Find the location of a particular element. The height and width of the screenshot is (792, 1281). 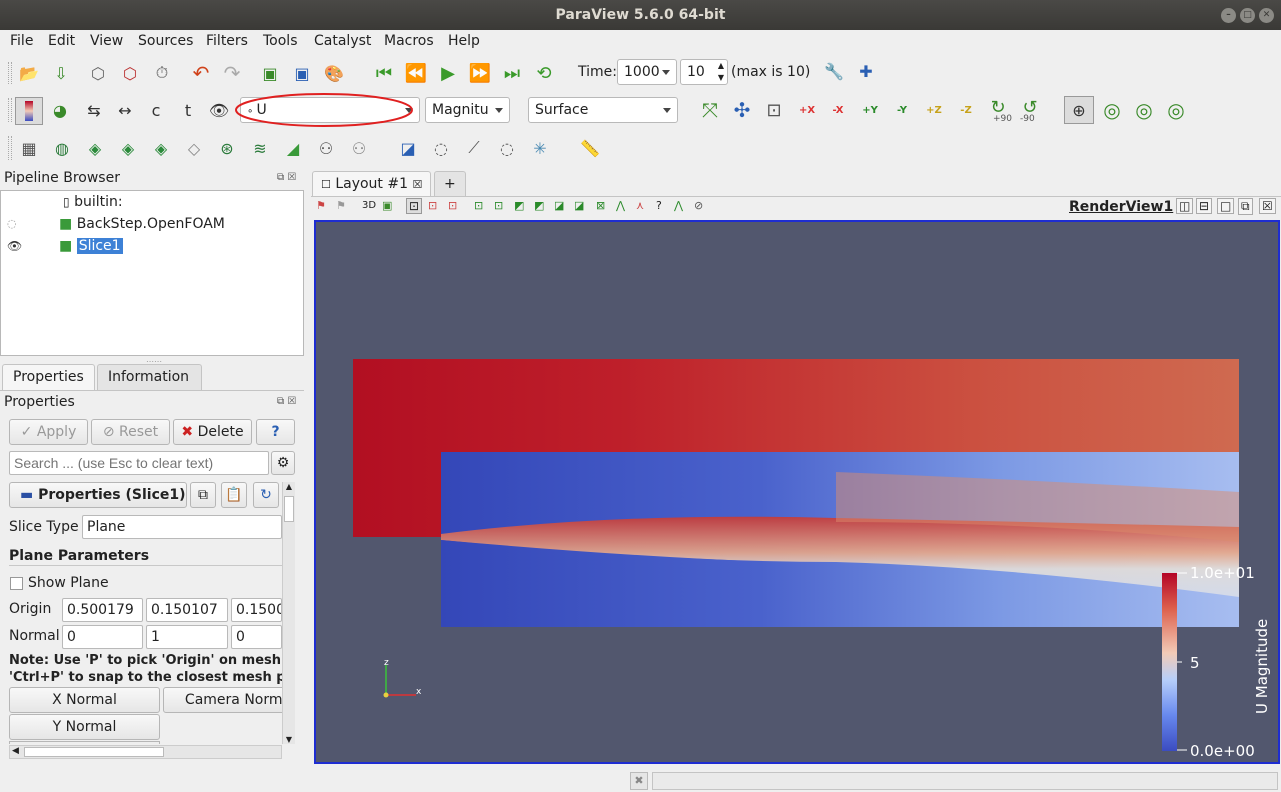

close-view-icon: ☒ is located at coordinates (1267, 206).